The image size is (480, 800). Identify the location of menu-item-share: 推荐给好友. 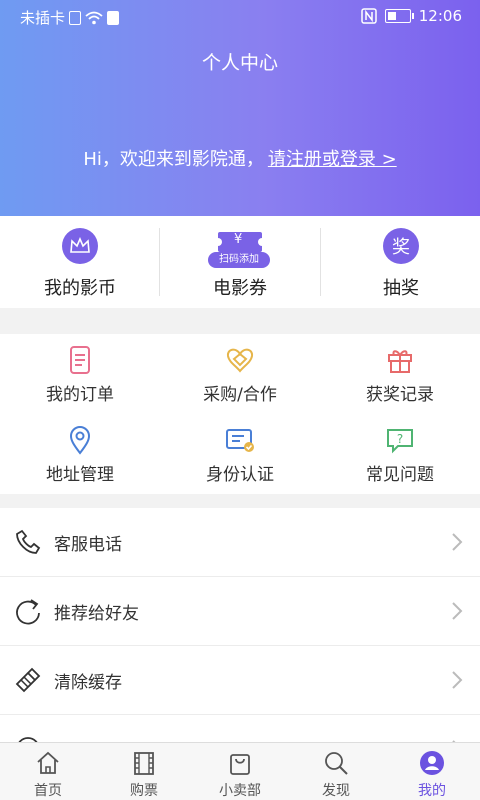
(240, 611).